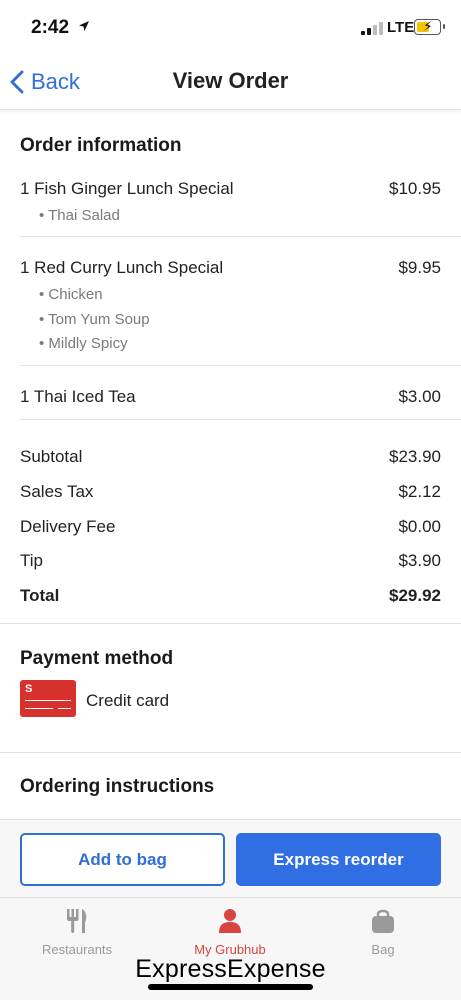 The image size is (461, 1000). I want to click on nav-bar: Back View Order, so click(230, 83).